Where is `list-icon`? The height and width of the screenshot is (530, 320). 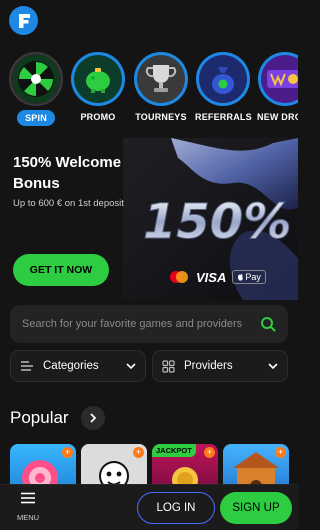 list-icon is located at coordinates (27, 366).